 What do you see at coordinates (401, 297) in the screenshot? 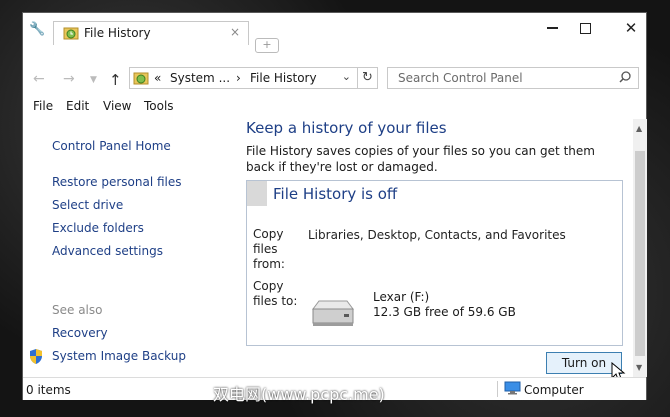
I see `drive-name: Lexar (F:)` at bounding box center [401, 297].